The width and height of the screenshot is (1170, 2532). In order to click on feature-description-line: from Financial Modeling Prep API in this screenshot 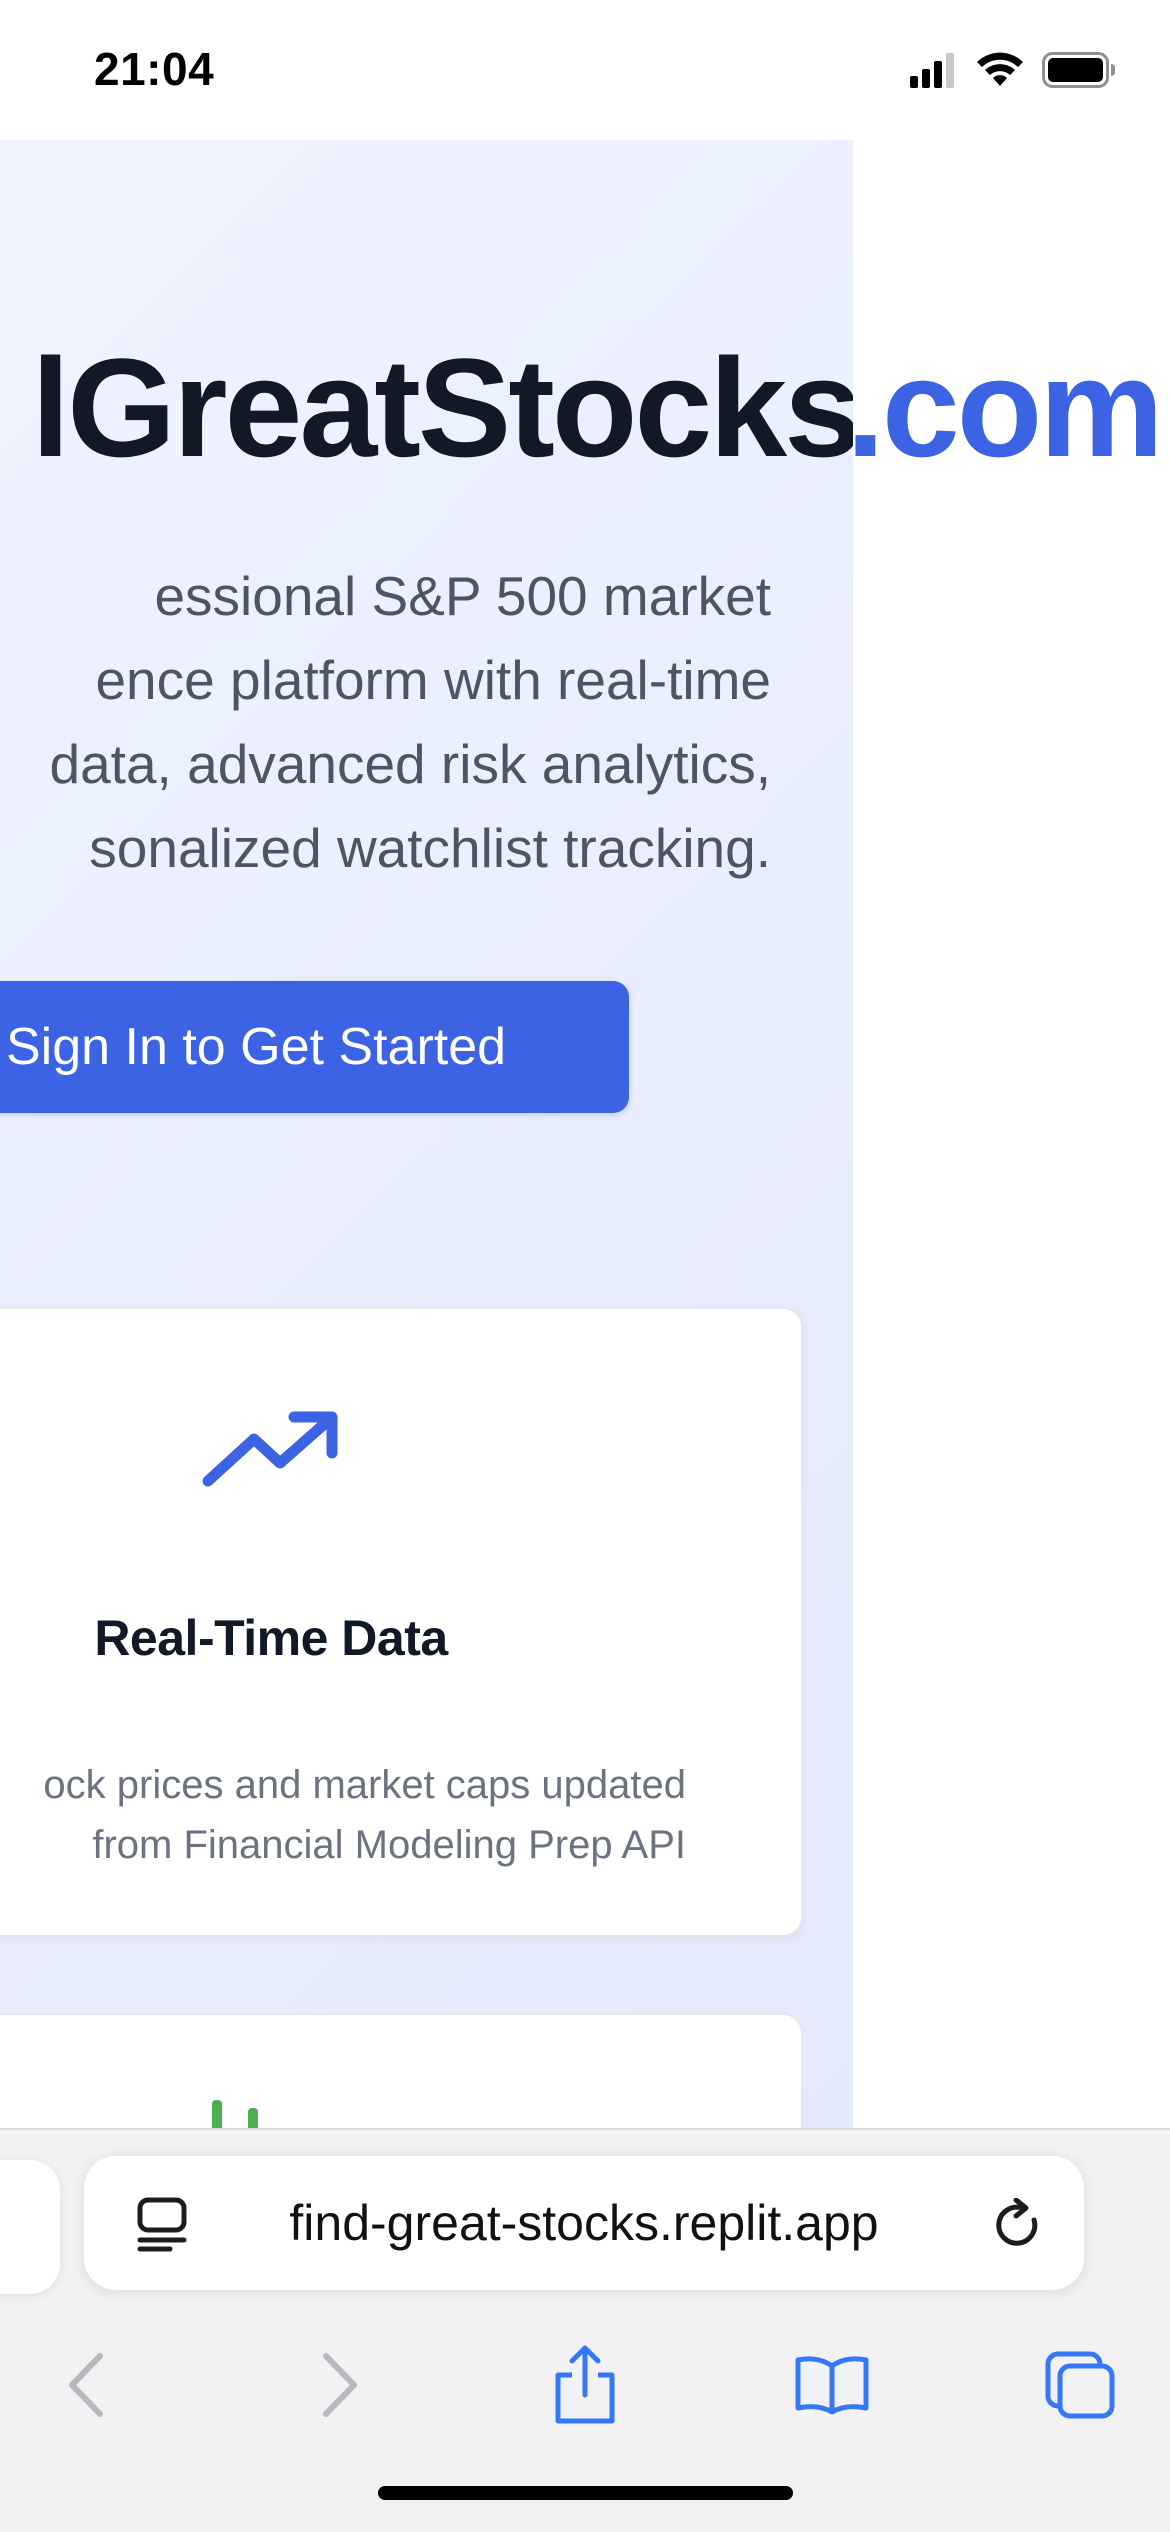, I will do `click(389, 1845)`.